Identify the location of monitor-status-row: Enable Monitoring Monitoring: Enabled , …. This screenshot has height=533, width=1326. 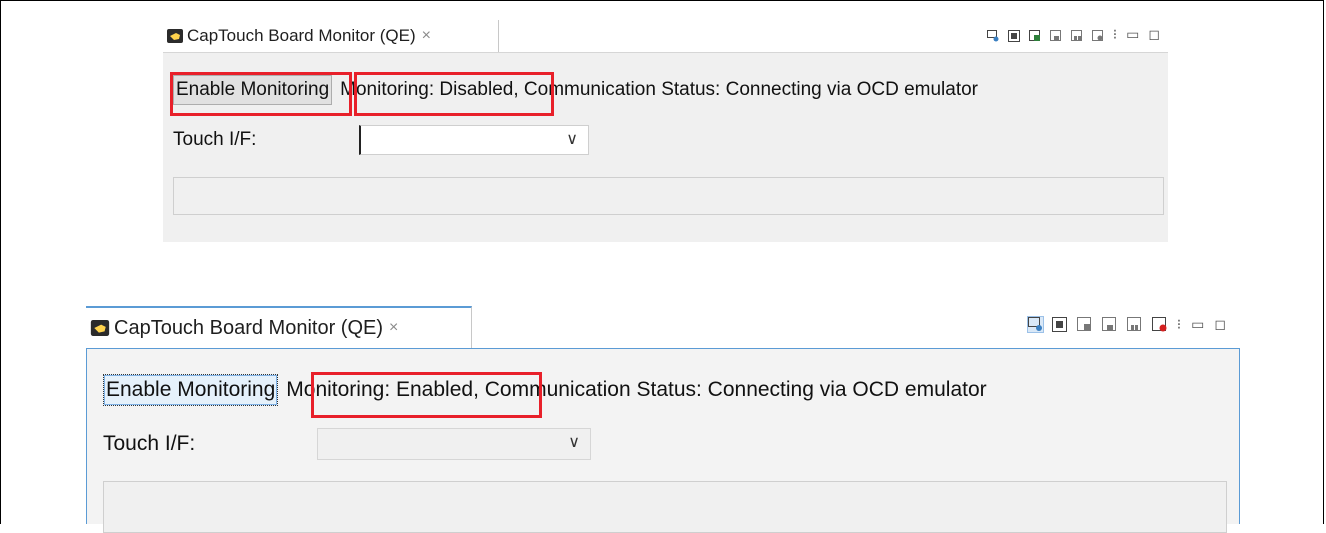
(545, 390).